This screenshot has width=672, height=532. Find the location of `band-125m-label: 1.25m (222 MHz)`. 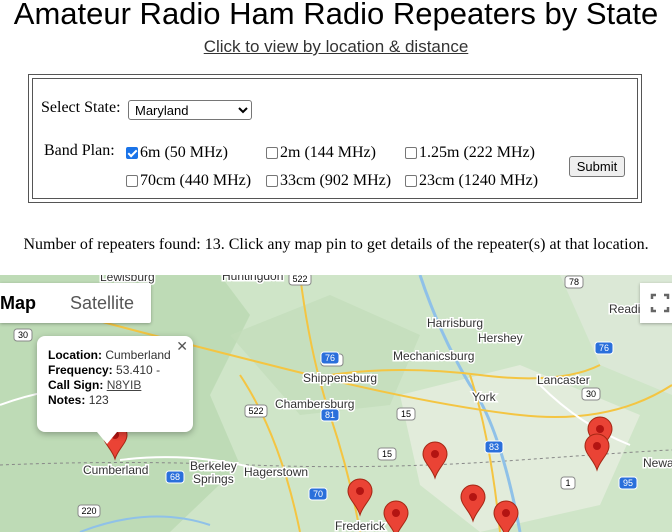

band-125m-label: 1.25m (222 MHz) is located at coordinates (477, 152).